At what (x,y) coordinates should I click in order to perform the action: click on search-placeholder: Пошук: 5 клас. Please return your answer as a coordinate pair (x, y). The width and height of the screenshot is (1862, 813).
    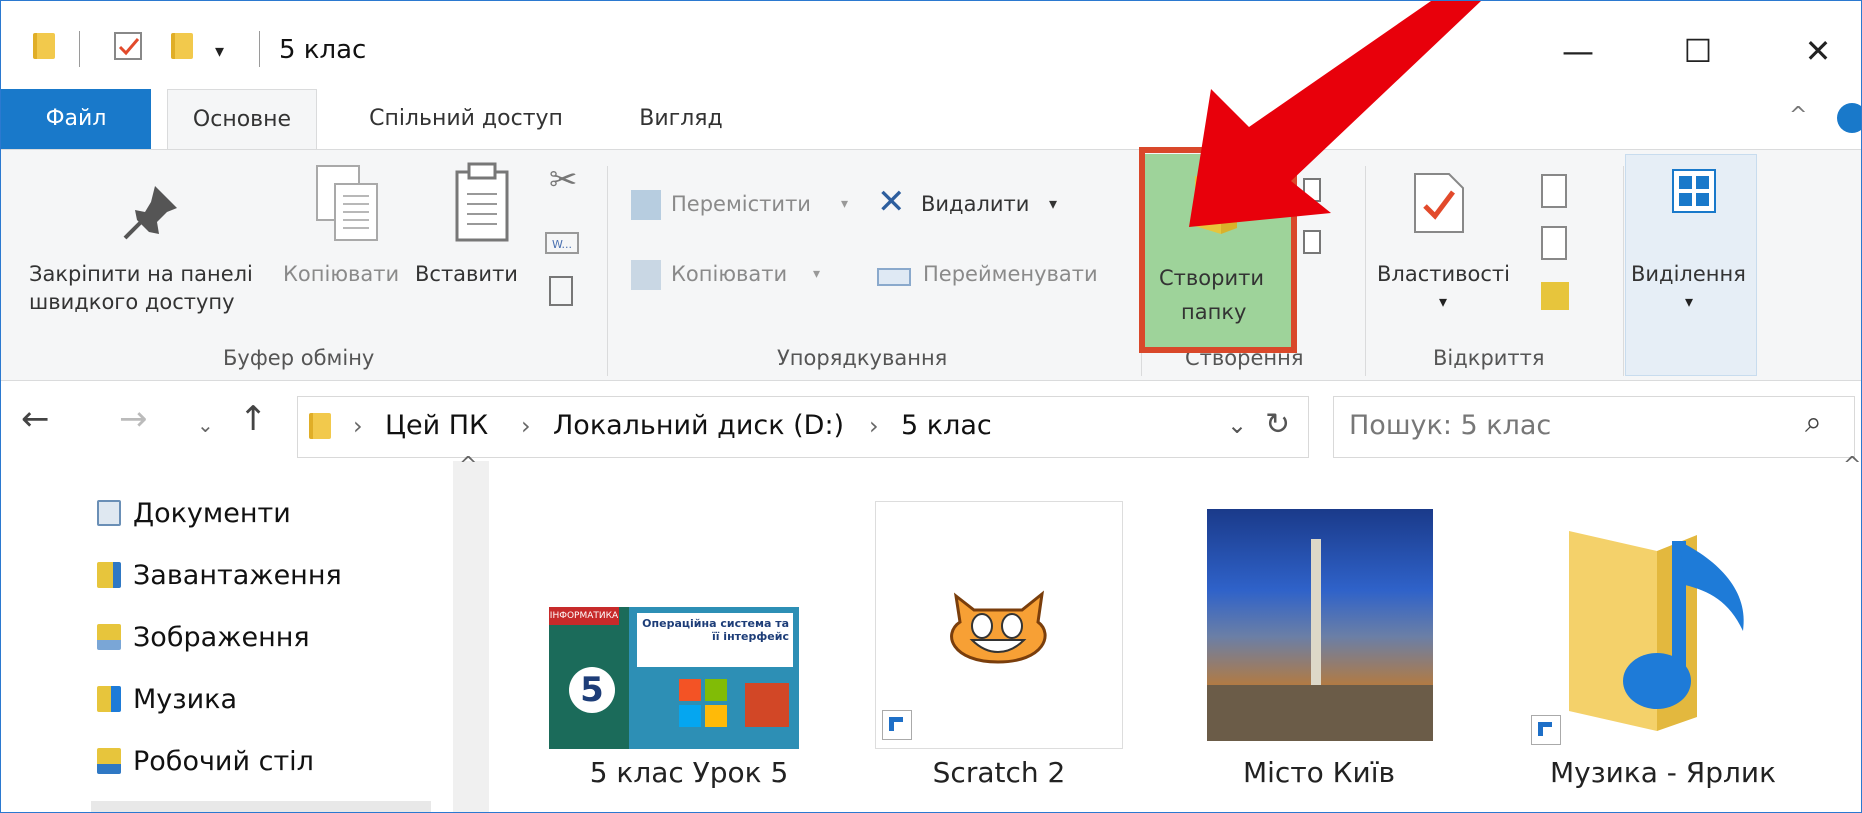
    Looking at the image, I should click on (1450, 425).